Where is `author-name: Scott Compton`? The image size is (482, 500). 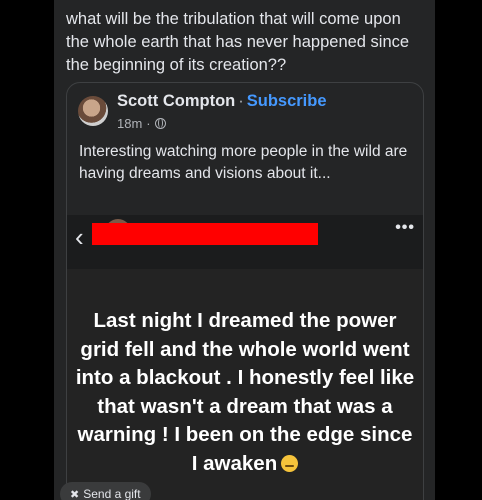 author-name: Scott Compton is located at coordinates (176, 101).